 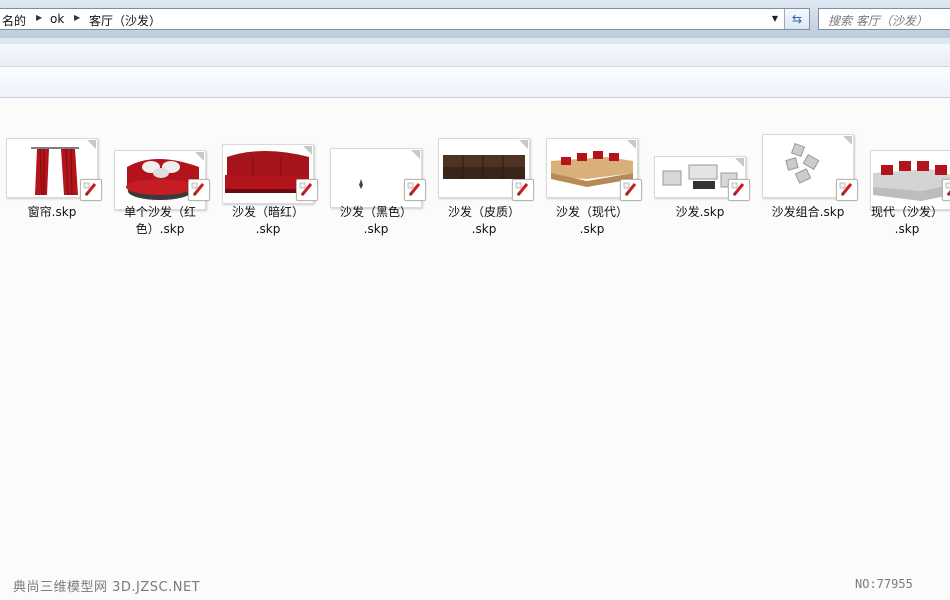 What do you see at coordinates (52, 212) in the screenshot?
I see `file-name: 窗帘.skp` at bounding box center [52, 212].